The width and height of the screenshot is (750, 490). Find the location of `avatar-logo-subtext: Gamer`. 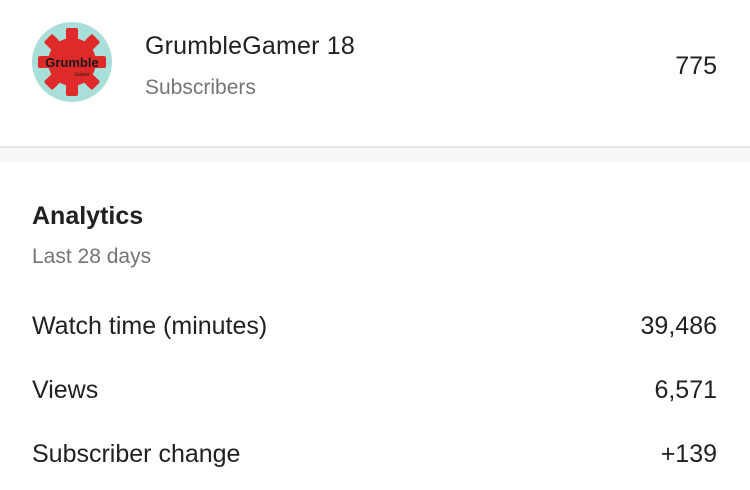

avatar-logo-subtext: Gamer is located at coordinates (82, 75).